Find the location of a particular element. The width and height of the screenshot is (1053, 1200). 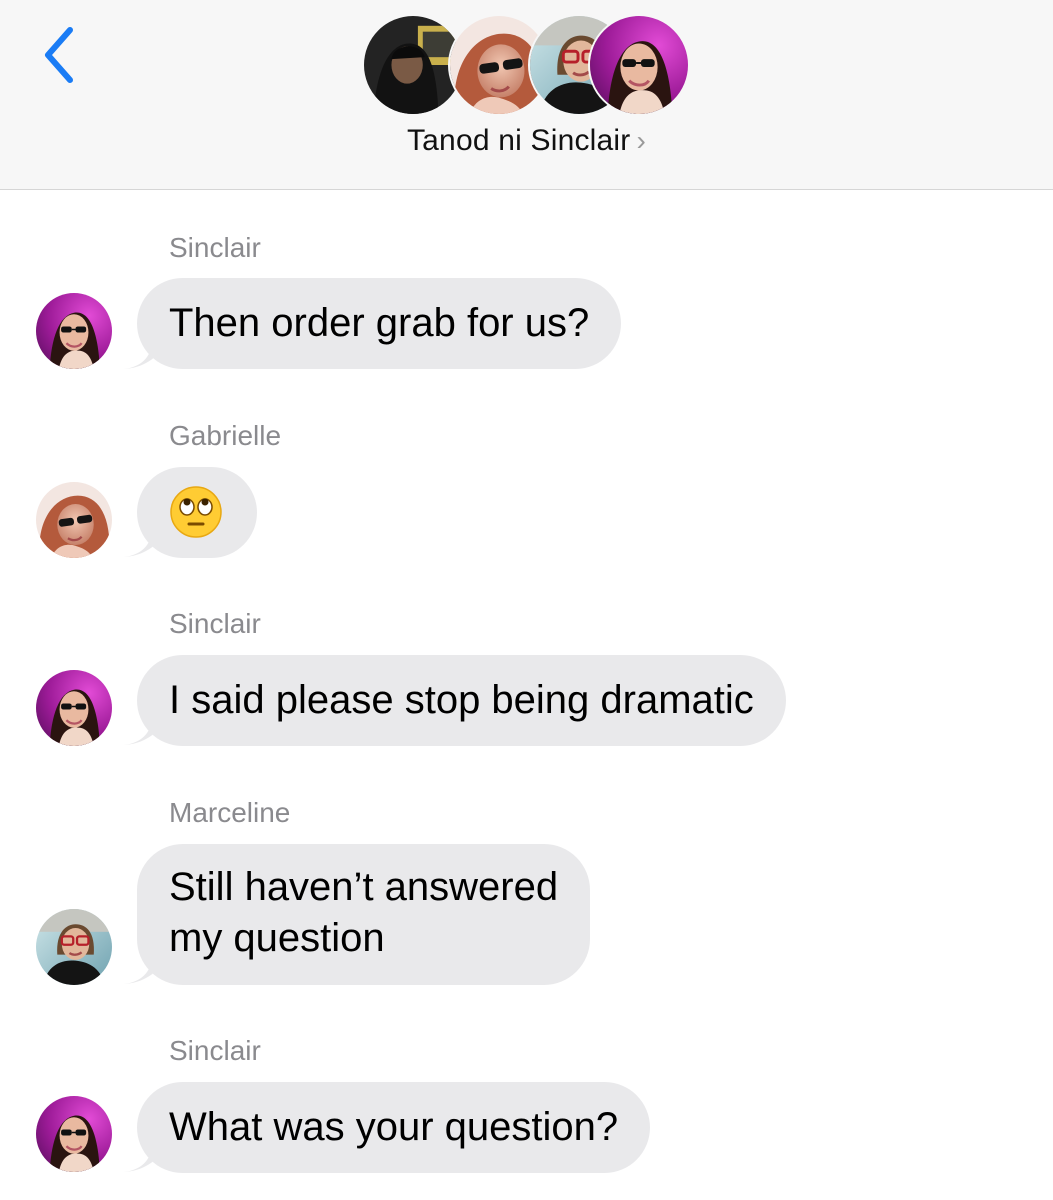

message-bubble: Then order grab for us? is located at coordinates (379, 323).